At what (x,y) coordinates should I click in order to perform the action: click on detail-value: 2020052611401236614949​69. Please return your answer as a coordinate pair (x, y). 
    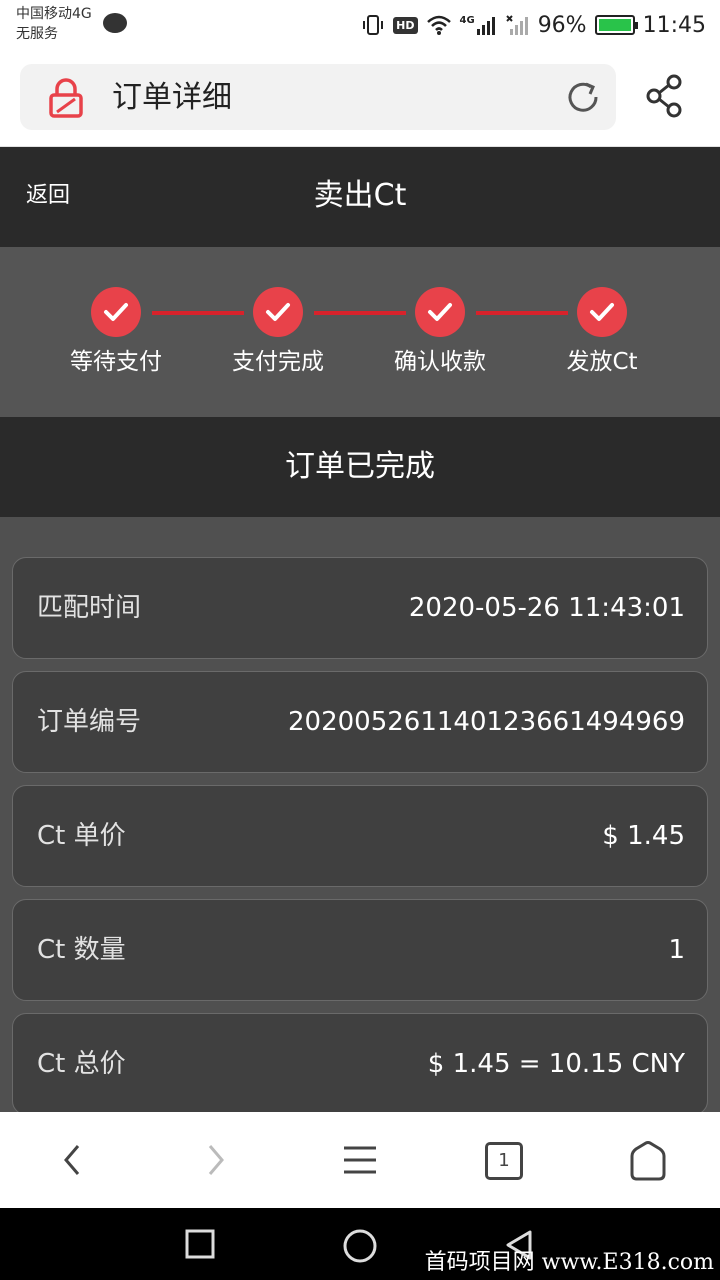
    Looking at the image, I should click on (486, 722).